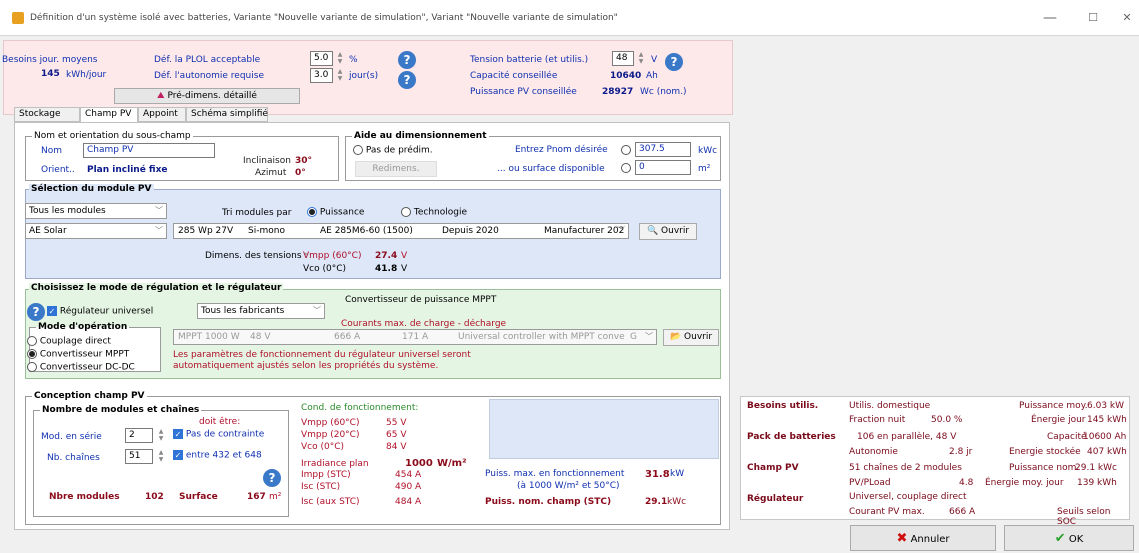 This screenshot has width=1139, height=553. What do you see at coordinates (32, 354) in the screenshot?
I see `mode-mppt-radio` at bounding box center [32, 354].